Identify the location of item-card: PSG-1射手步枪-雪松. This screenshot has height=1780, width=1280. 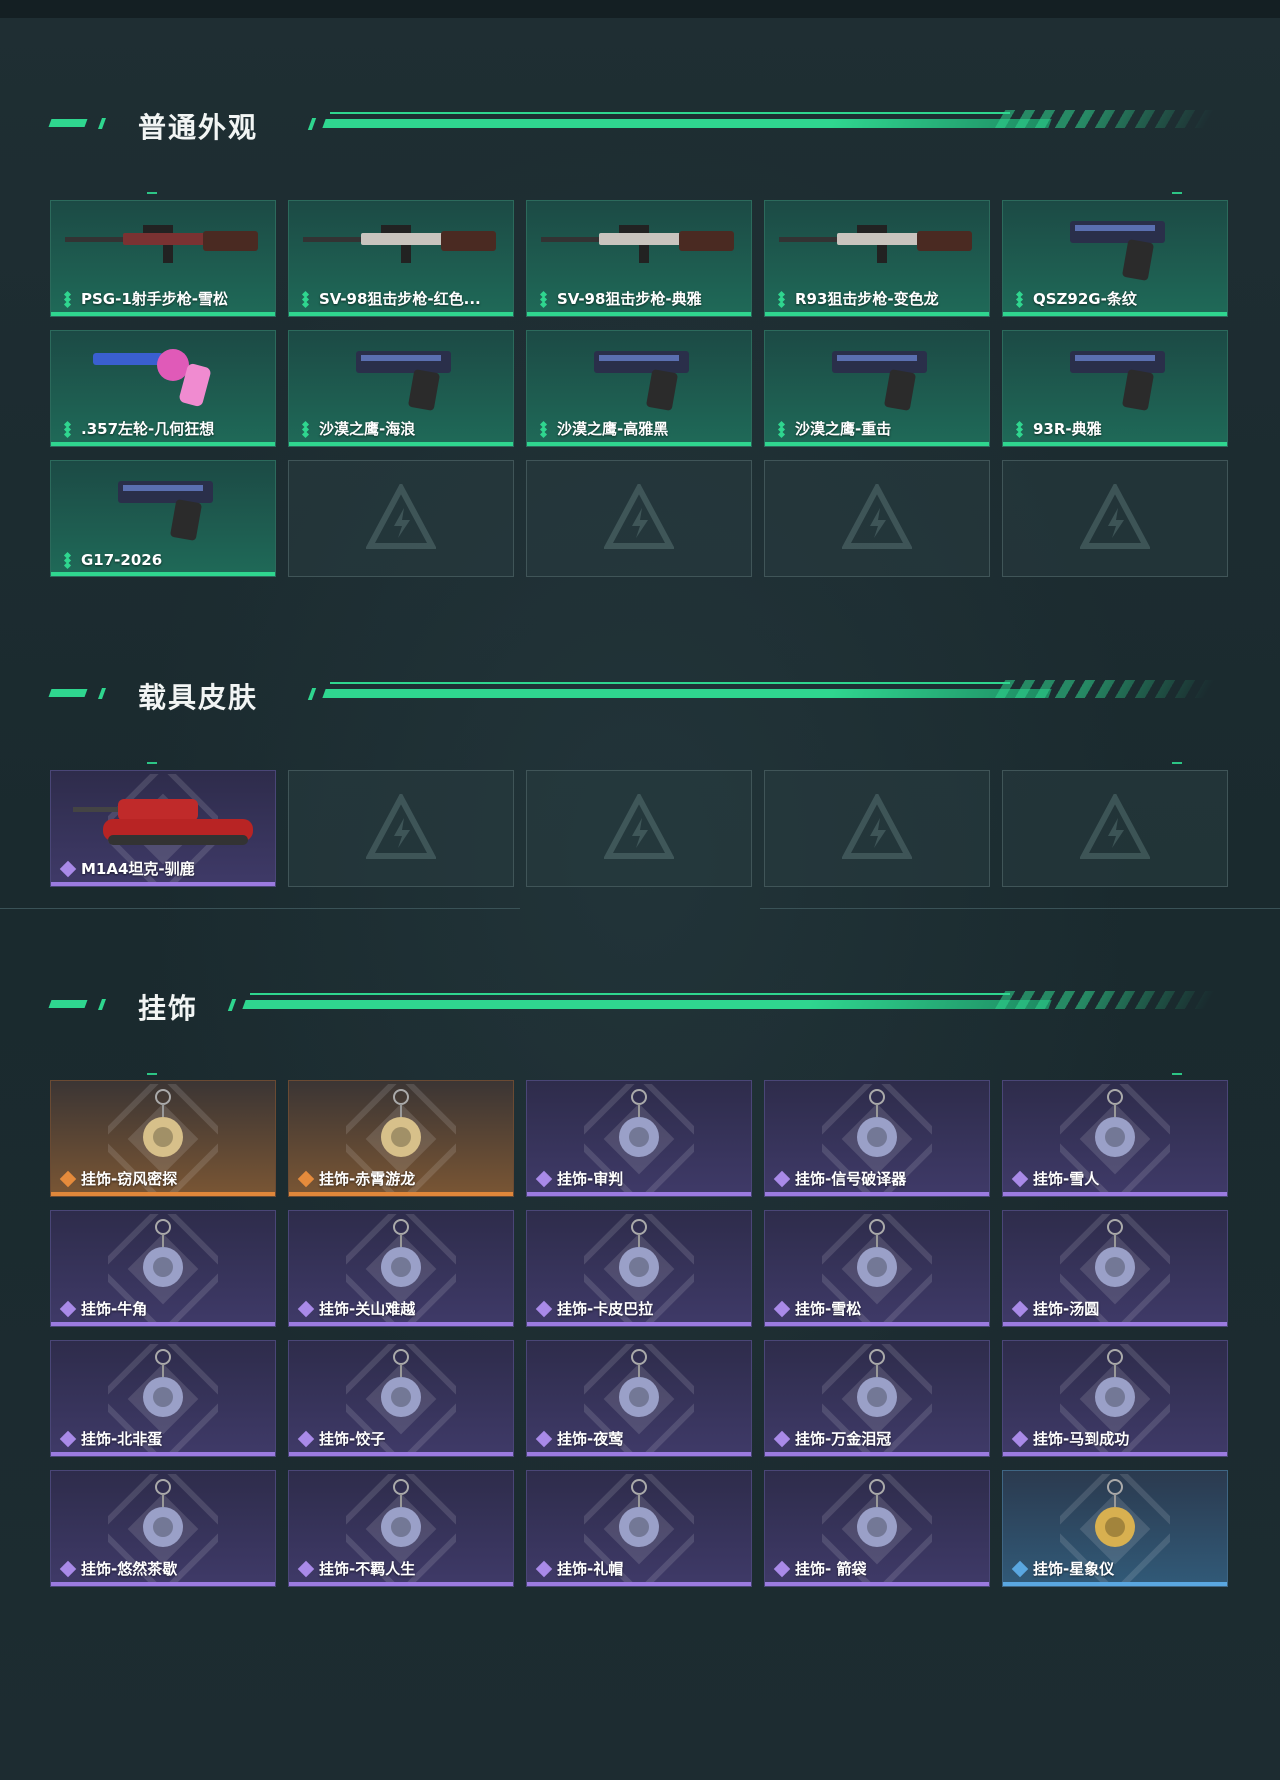
(163, 258).